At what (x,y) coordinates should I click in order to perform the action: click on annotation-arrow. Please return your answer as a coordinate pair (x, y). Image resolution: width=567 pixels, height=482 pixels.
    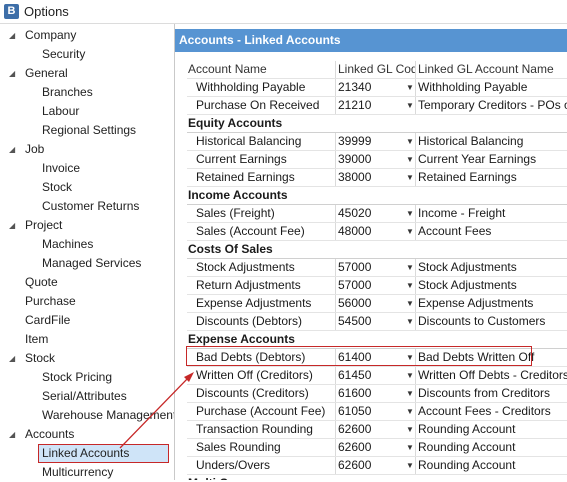
    Looking at the image, I should click on (156, 410).